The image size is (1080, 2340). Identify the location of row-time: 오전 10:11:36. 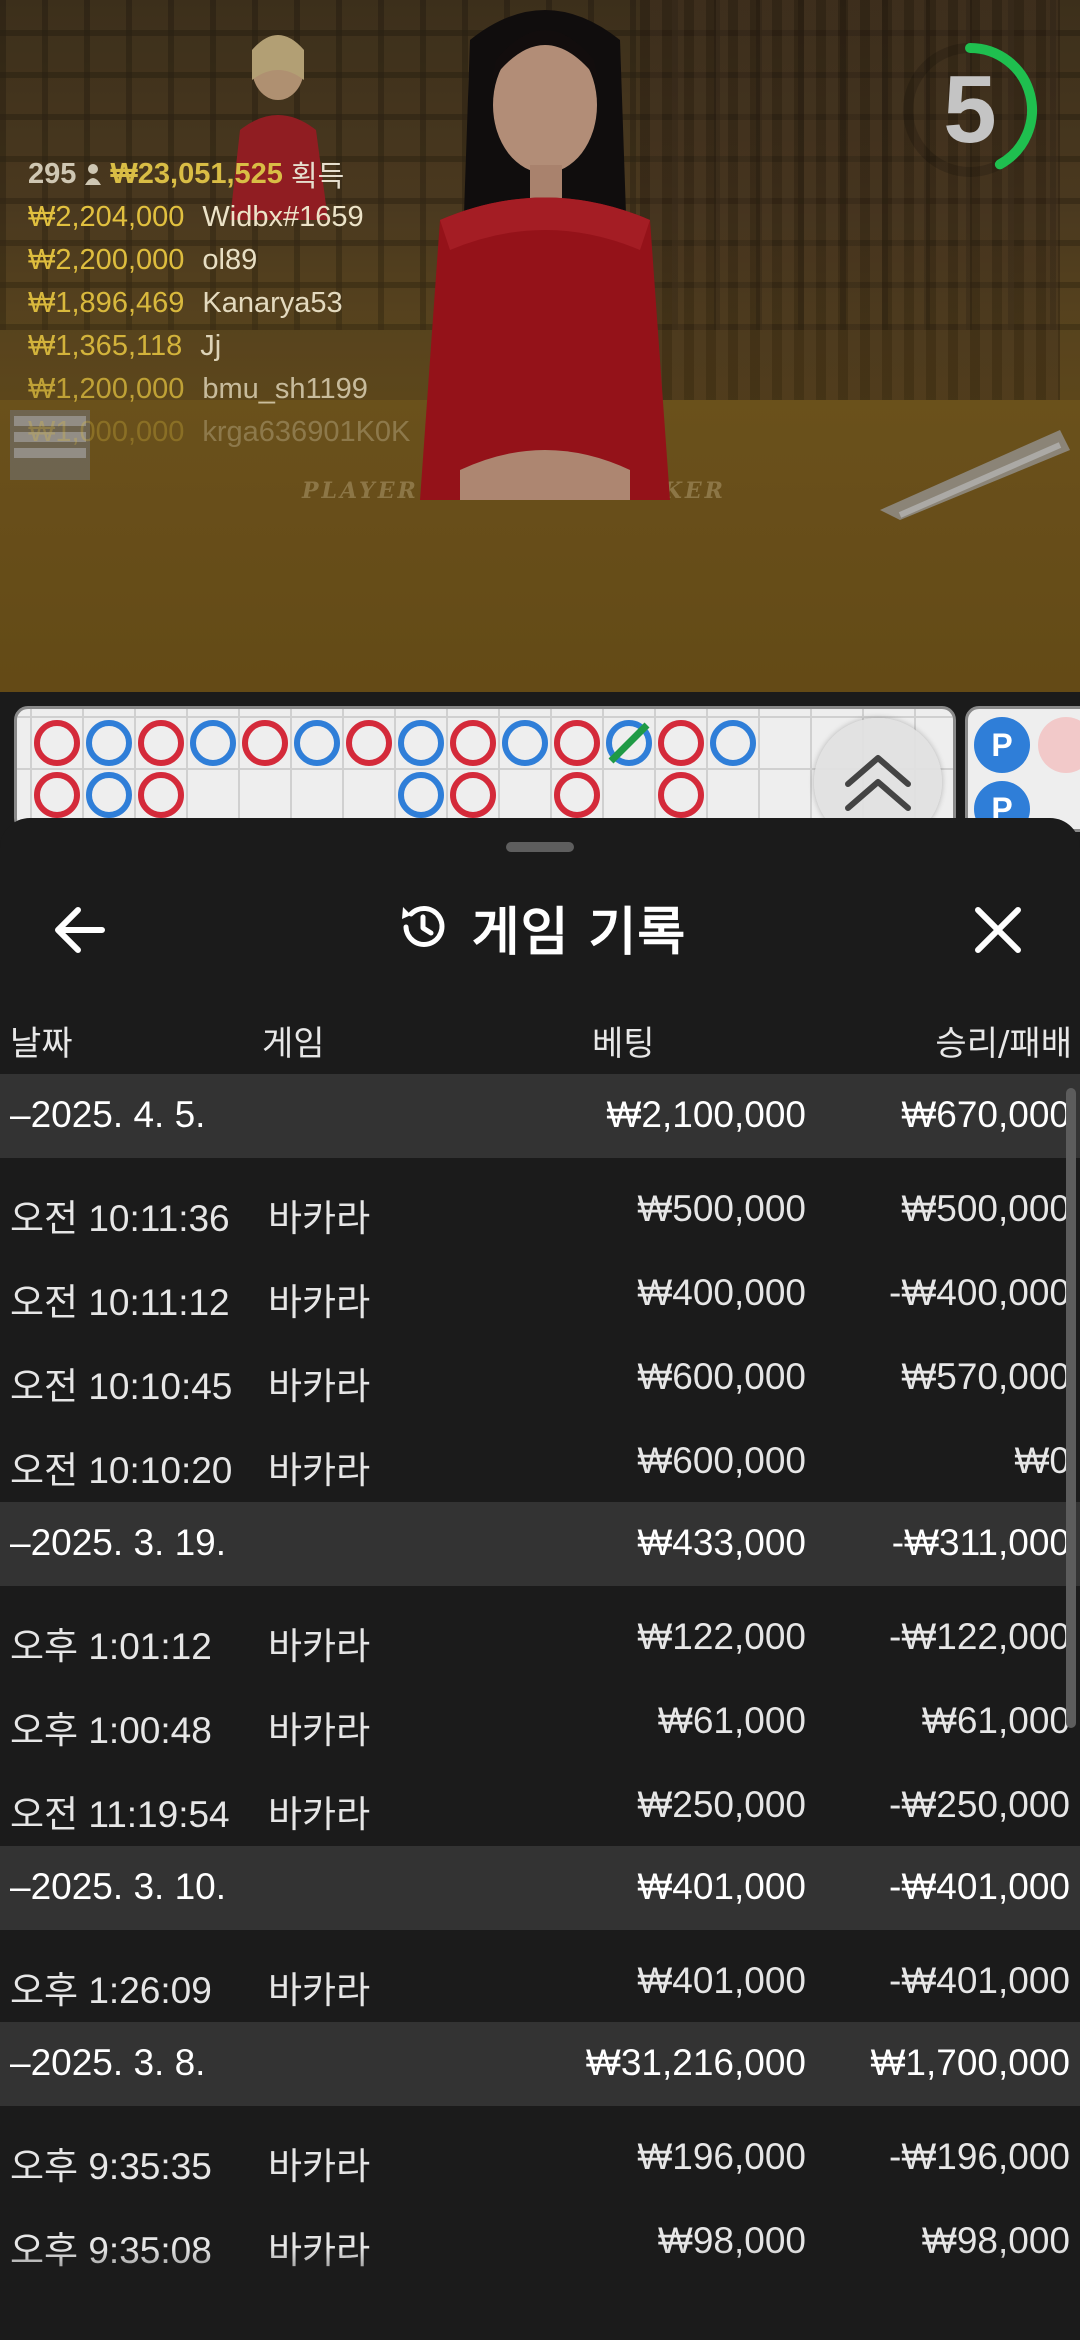
(120, 1218).